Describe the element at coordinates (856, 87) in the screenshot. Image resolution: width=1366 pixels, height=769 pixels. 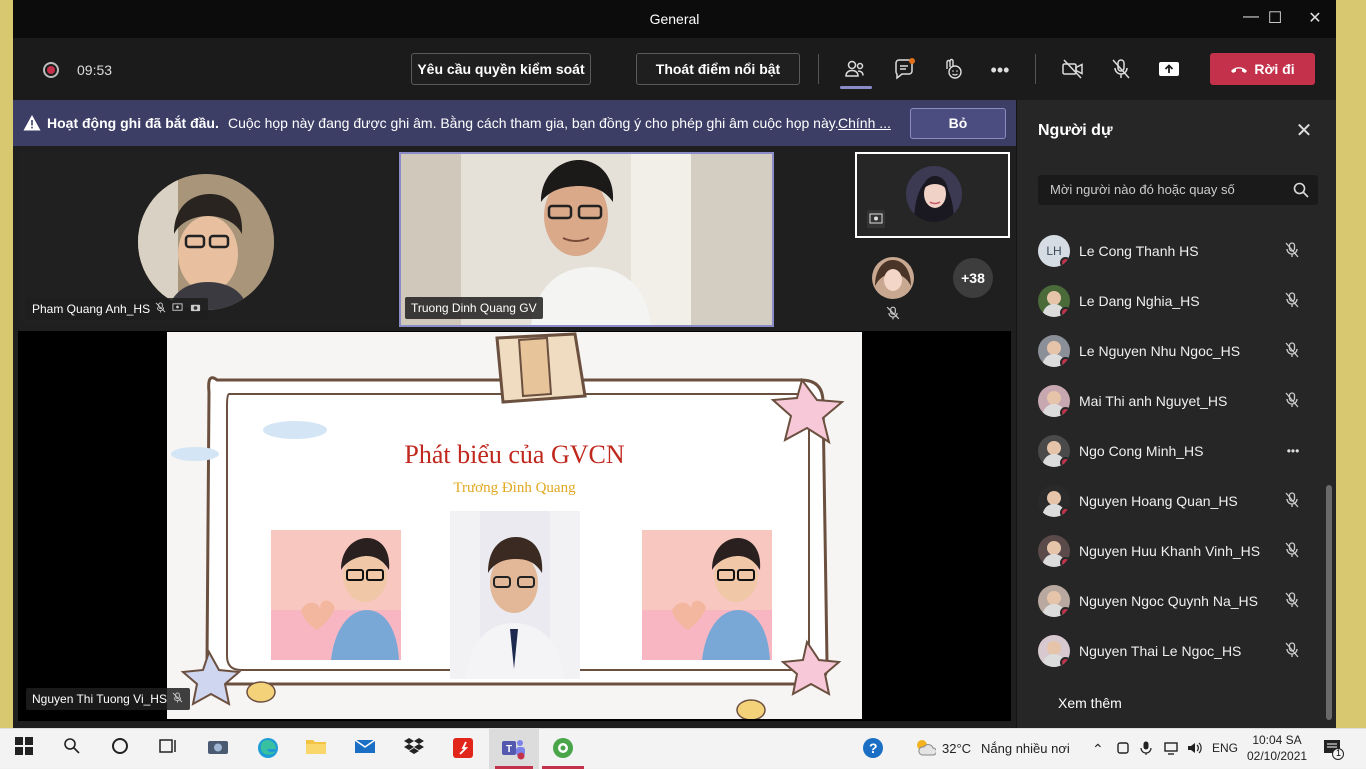
I see `participants-active-indicator` at that location.